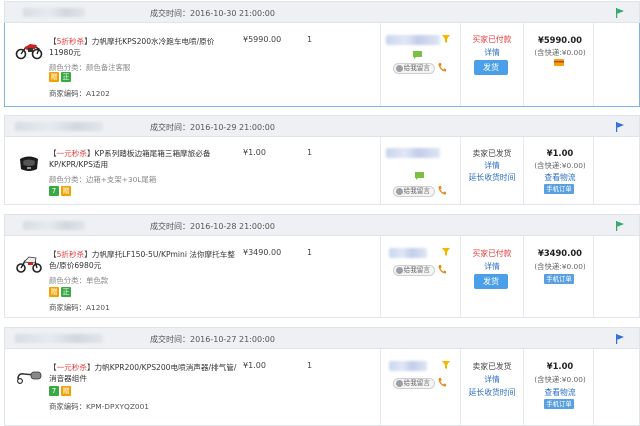 The image size is (640, 426). I want to click on unit-price: ¥5990.00, so click(262, 39).